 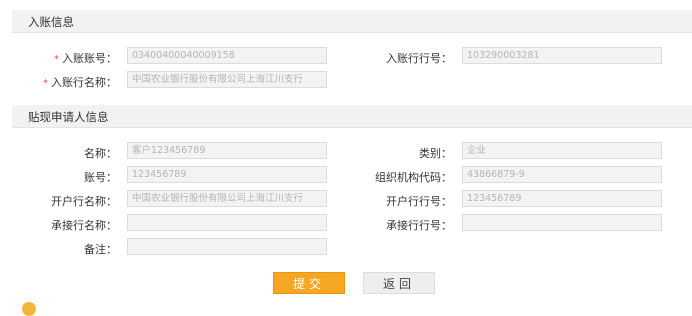 I want to click on org-code-label: 组织机构代码：, so click(x=413, y=177).